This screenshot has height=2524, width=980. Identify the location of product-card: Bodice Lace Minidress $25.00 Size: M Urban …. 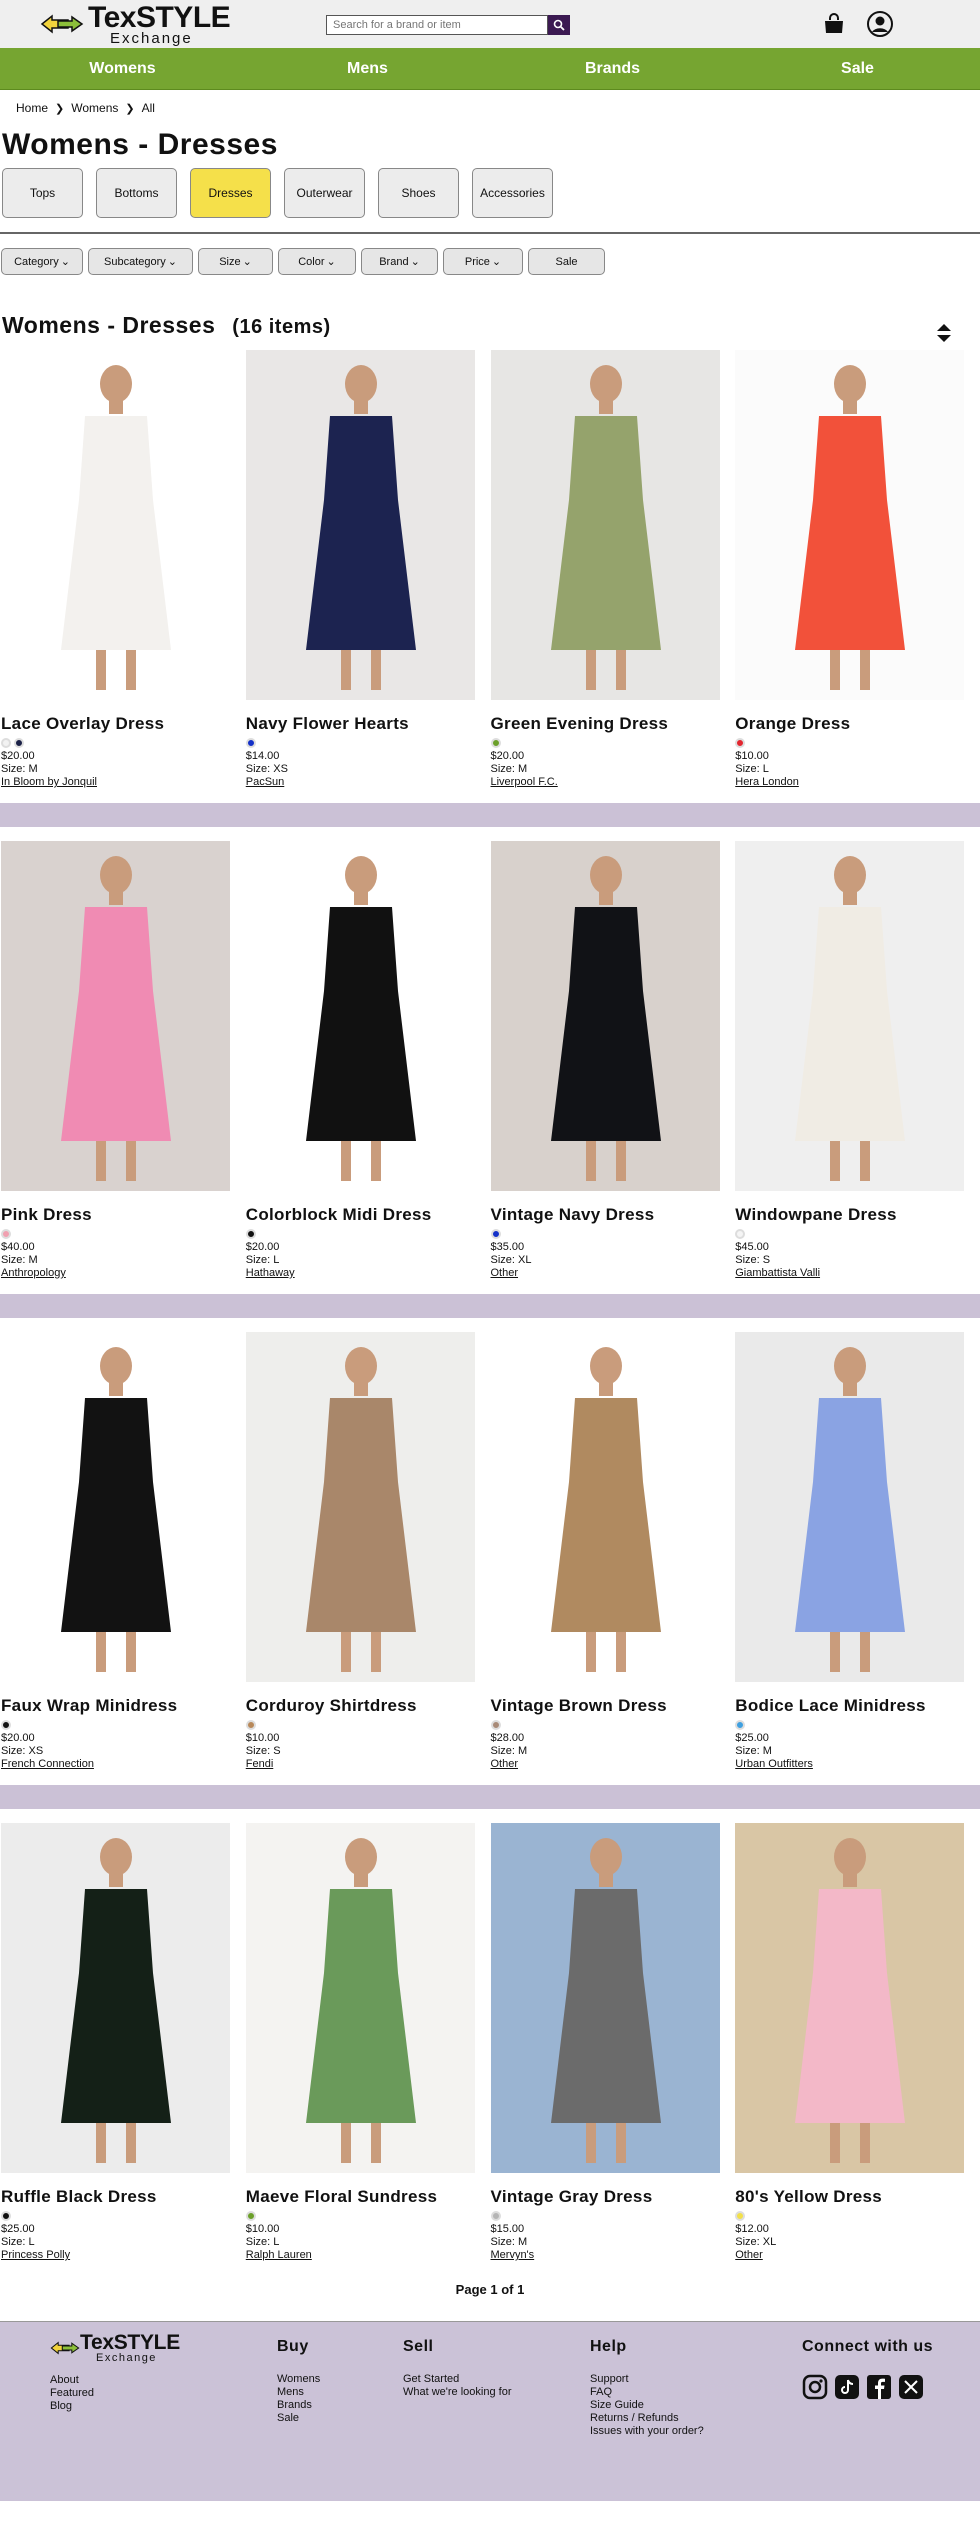
(857, 1551).